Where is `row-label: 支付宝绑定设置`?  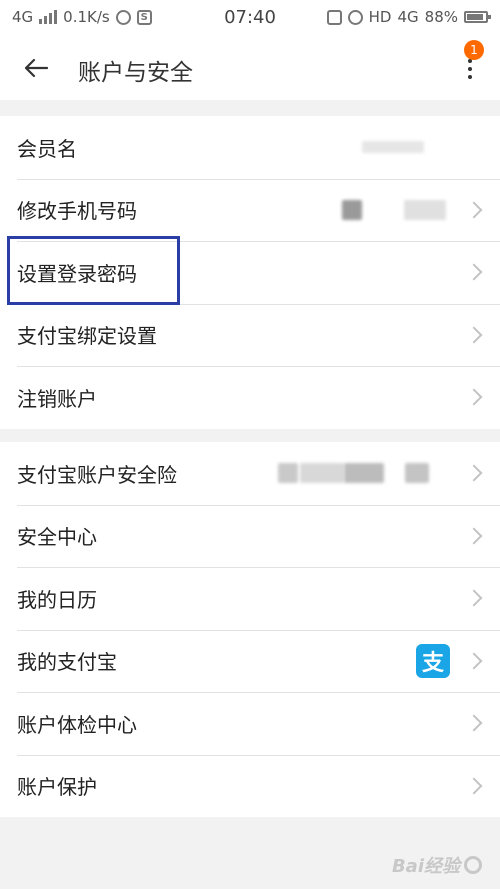 row-label: 支付宝绑定设置 is located at coordinates (87, 336).